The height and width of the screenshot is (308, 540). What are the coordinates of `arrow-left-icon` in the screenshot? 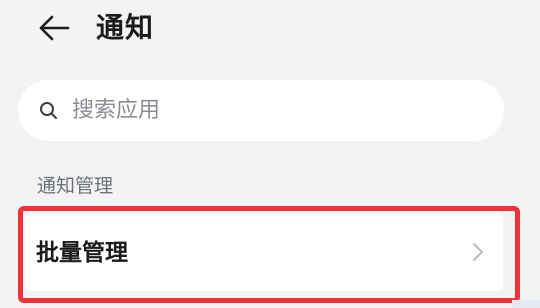 It's located at (54, 28).